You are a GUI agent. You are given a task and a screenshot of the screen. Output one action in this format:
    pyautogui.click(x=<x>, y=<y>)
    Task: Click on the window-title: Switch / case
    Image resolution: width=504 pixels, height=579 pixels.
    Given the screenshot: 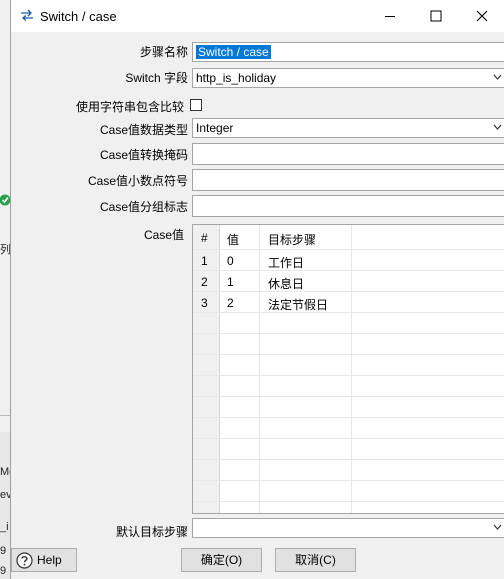 What is the action you would take?
    pyautogui.click(x=78, y=16)
    